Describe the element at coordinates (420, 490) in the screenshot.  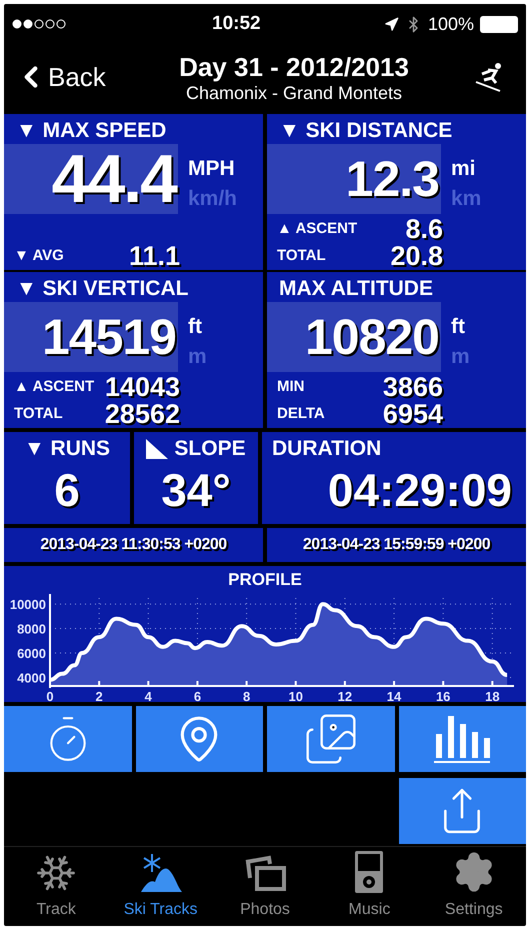
I see `duration-value: 04:29:09` at that location.